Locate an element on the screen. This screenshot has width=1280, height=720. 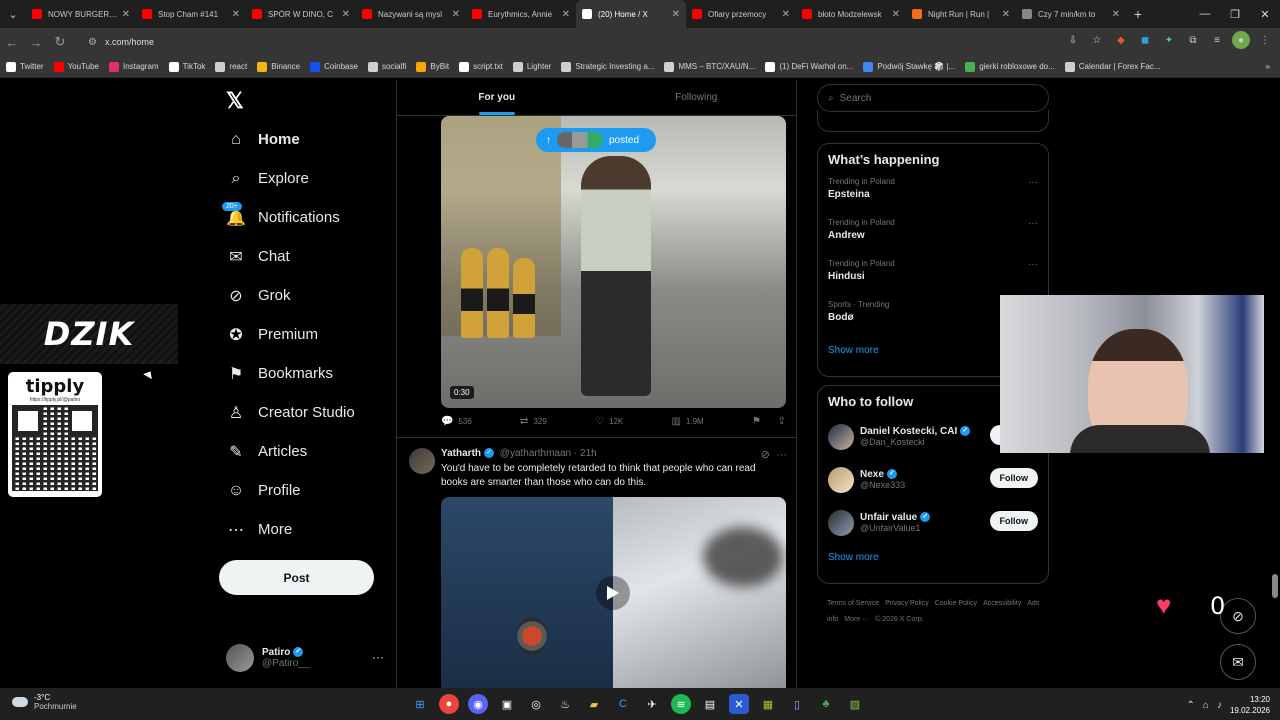
new-tab-button: + is located at coordinates (1138, 14).